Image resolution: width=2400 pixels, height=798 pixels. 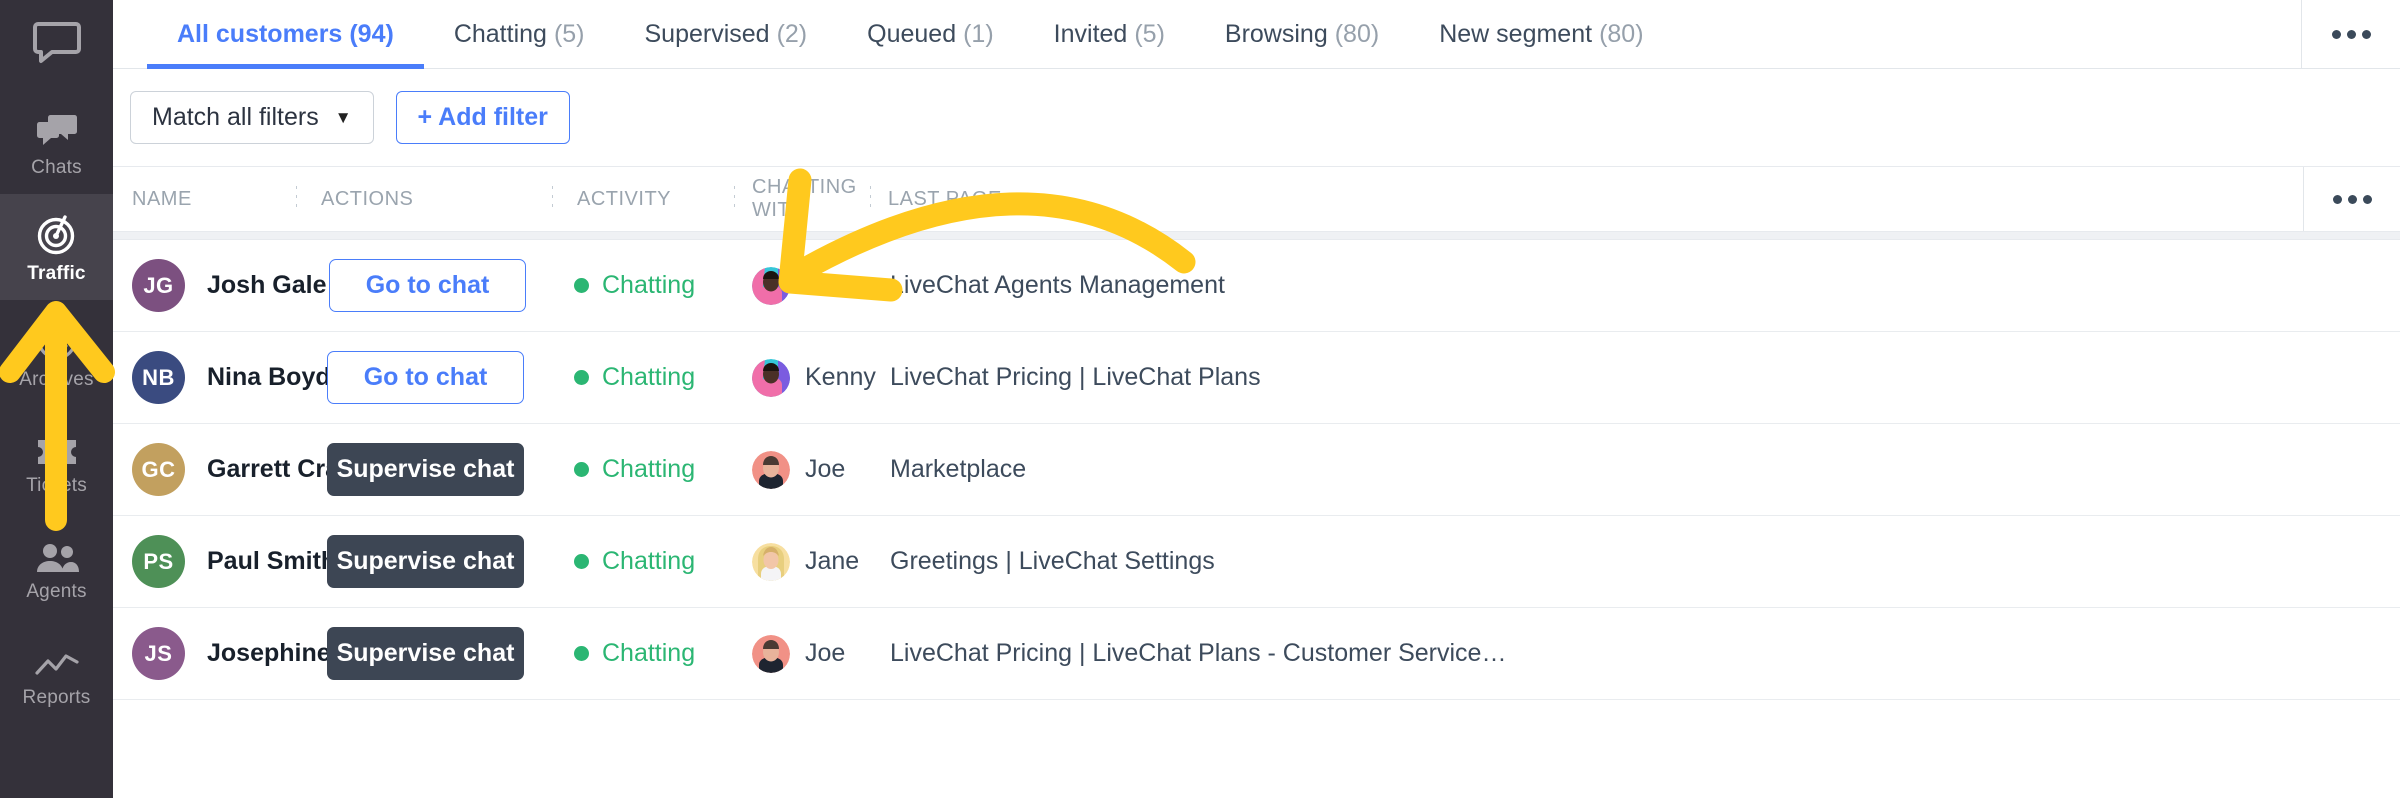 I want to click on avatar: JG, so click(x=158, y=285).